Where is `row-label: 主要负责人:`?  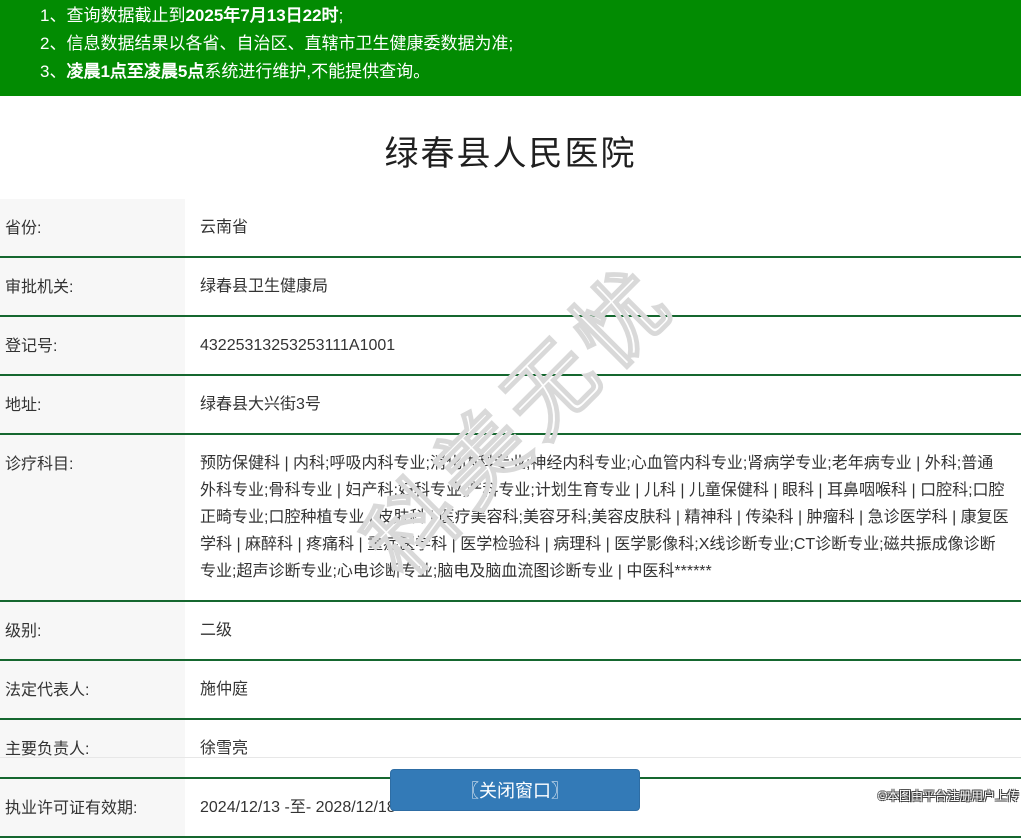
row-label: 主要负责人: is located at coordinates (92, 748).